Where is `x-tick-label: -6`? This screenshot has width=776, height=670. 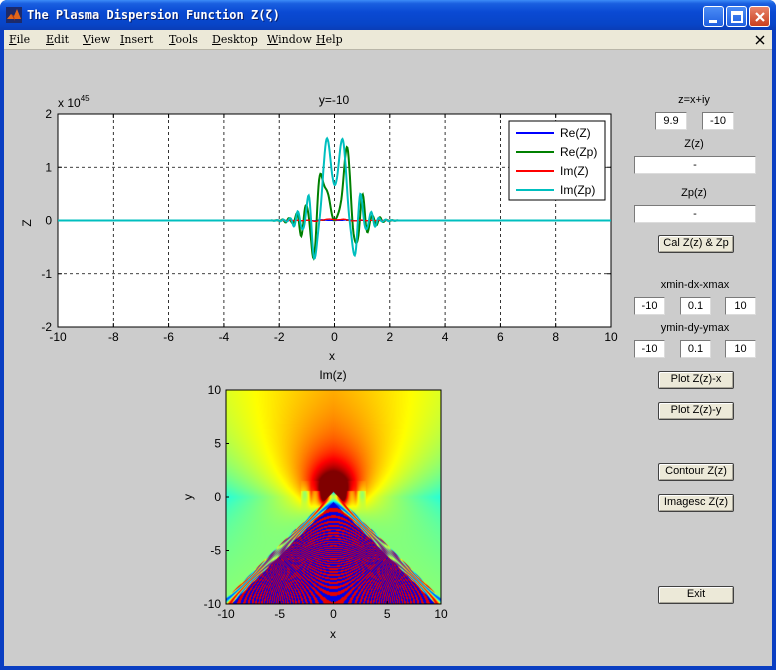
x-tick-label: -6 is located at coordinates (168, 337).